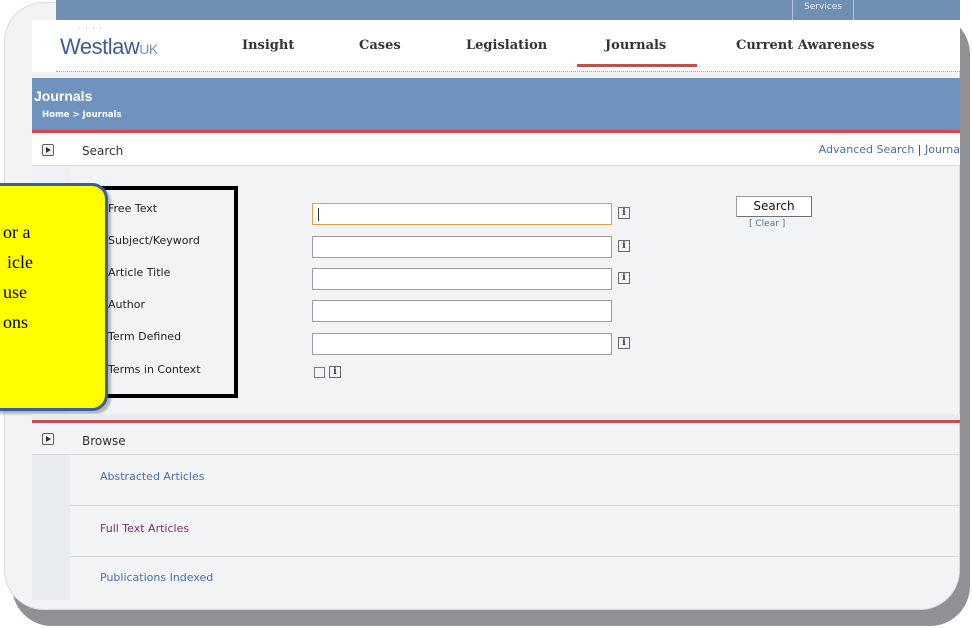 The width and height of the screenshot is (972, 628). What do you see at coordinates (496, 416) in the screenshot?
I see `section-separator` at bounding box center [496, 416].